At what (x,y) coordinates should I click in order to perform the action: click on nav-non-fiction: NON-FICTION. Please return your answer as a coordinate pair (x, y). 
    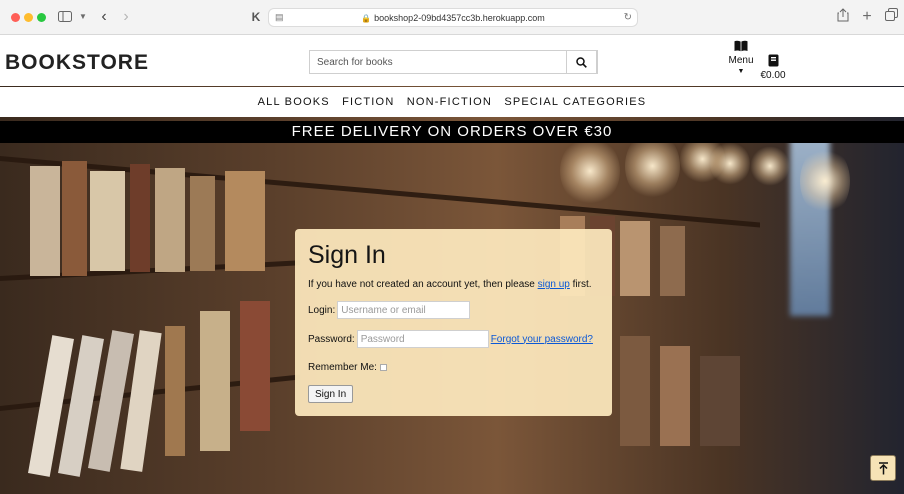
    Looking at the image, I should click on (449, 102).